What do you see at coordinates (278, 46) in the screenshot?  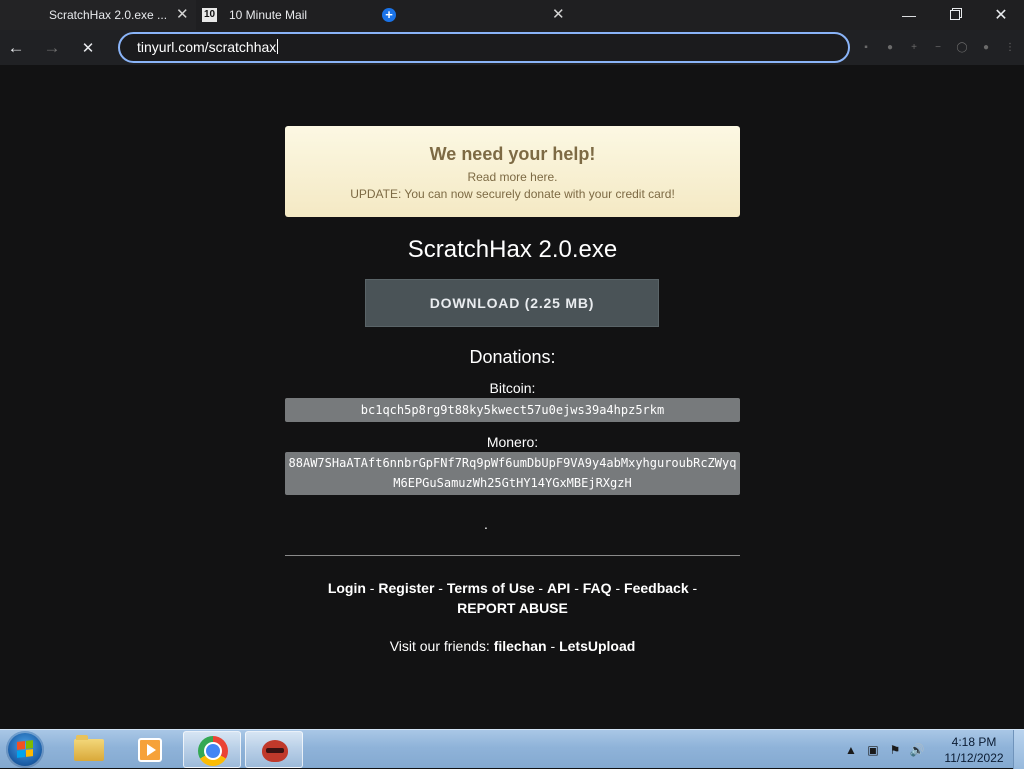 I see `text-caret` at bounding box center [278, 46].